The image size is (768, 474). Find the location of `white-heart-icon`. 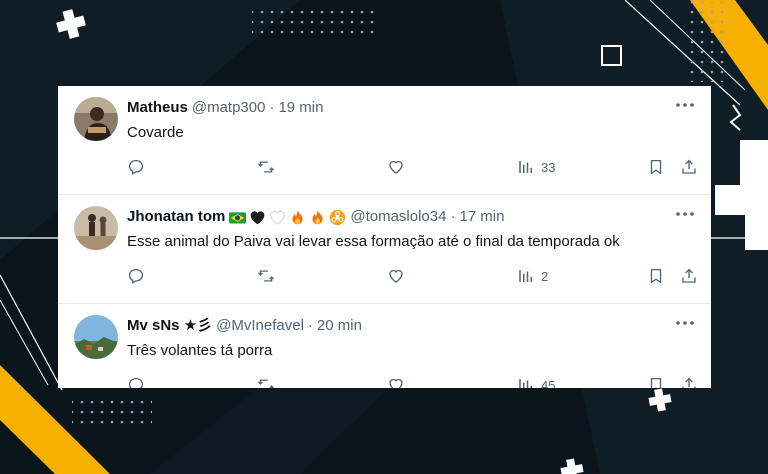

white-heart-icon is located at coordinates (278, 217).